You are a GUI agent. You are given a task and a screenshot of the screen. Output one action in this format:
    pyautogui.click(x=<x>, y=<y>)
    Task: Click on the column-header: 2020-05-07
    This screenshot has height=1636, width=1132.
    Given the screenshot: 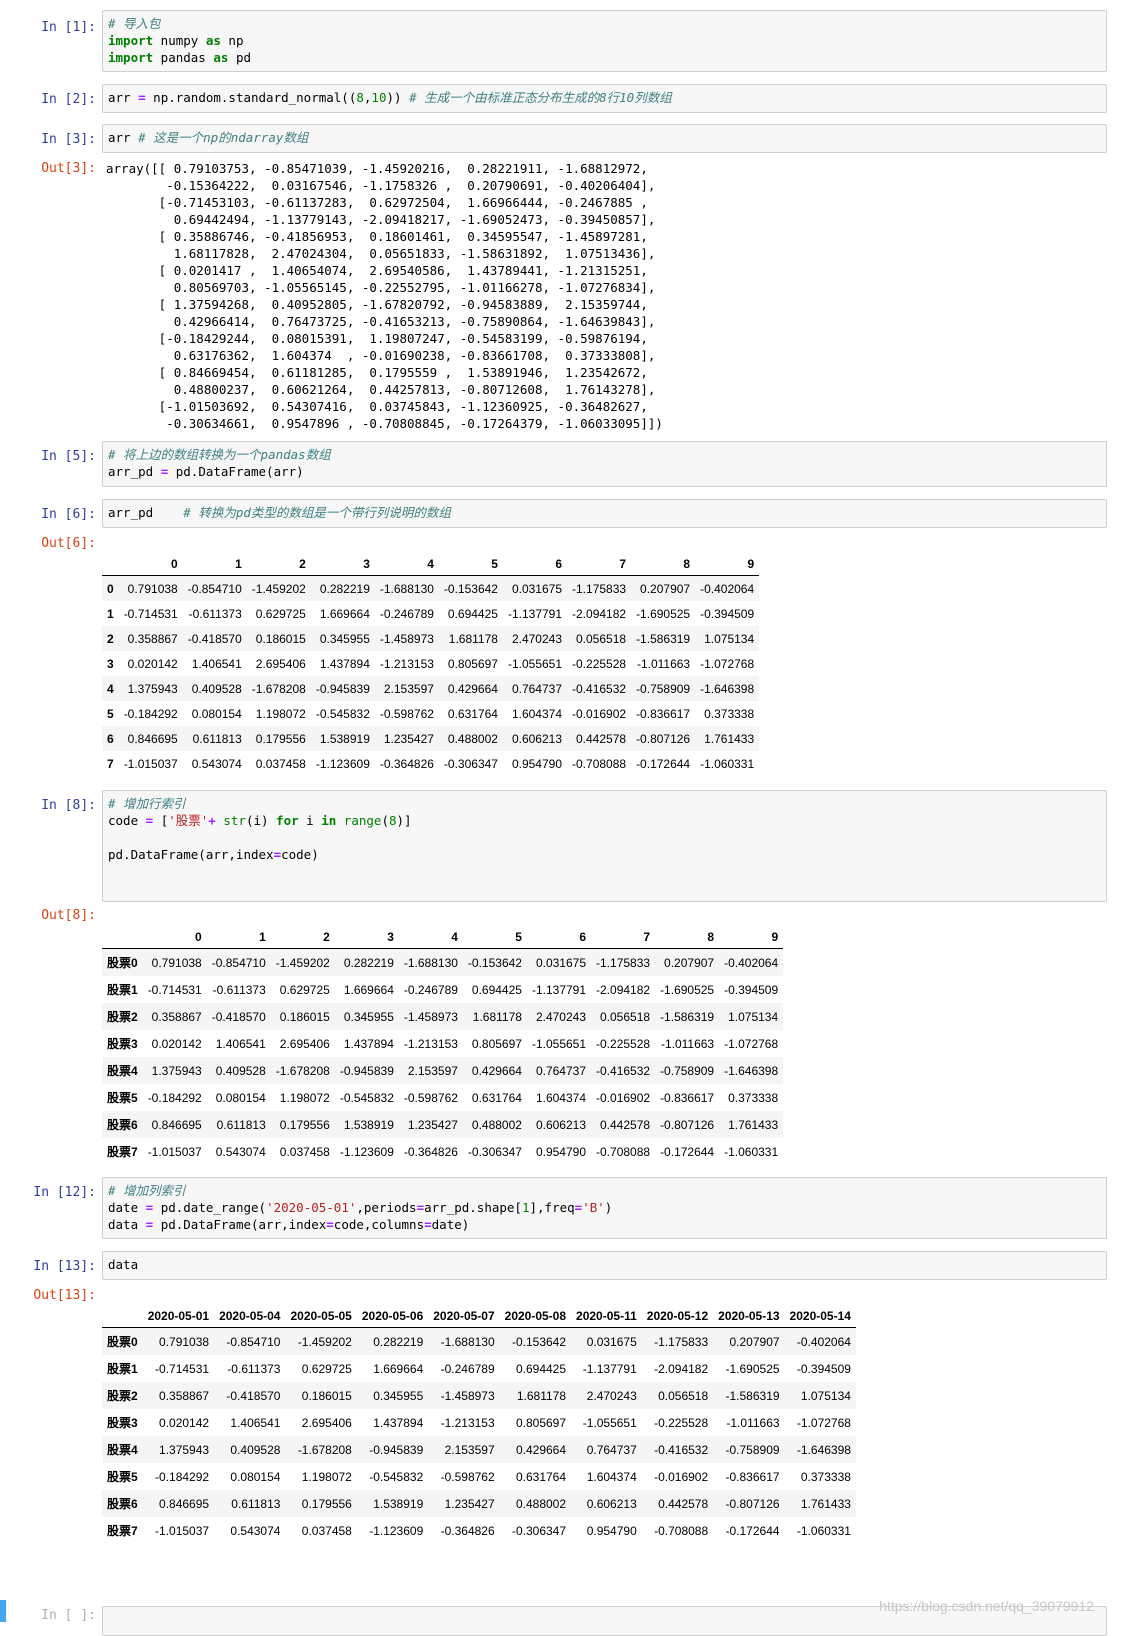 What is the action you would take?
    pyautogui.click(x=464, y=1310)
    